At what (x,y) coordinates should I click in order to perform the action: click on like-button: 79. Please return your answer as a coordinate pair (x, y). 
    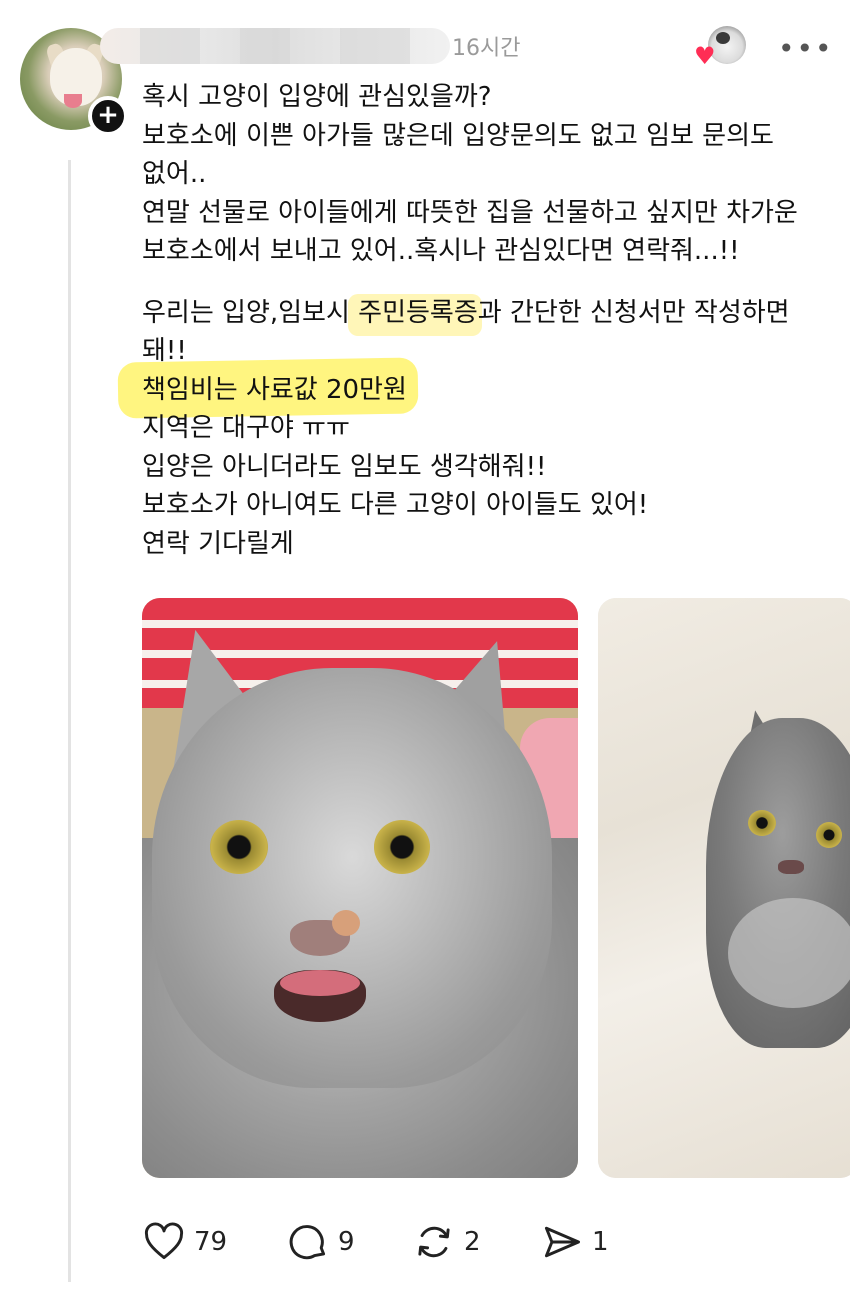
    Looking at the image, I should click on (184, 1242).